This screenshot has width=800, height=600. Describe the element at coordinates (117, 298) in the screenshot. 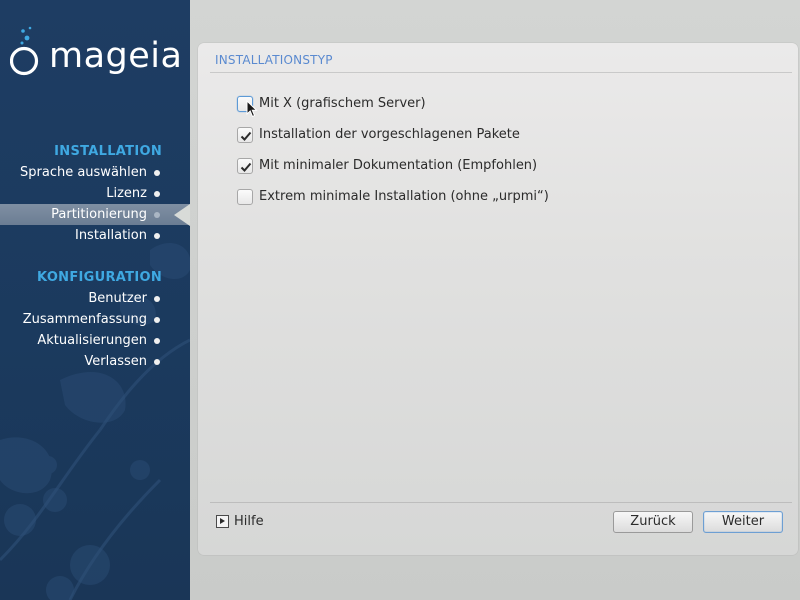

I see `sidebar-item-label: Benutzer` at that location.